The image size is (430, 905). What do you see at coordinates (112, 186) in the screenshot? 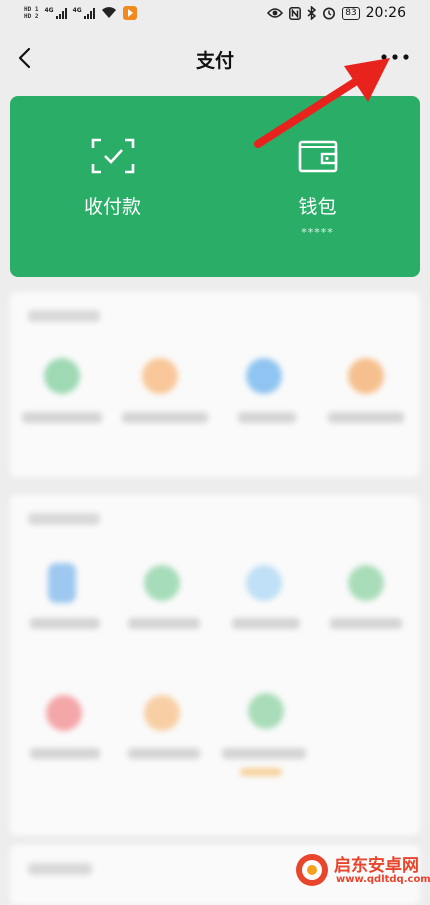
I see `collect-pay-button: 收付款` at bounding box center [112, 186].